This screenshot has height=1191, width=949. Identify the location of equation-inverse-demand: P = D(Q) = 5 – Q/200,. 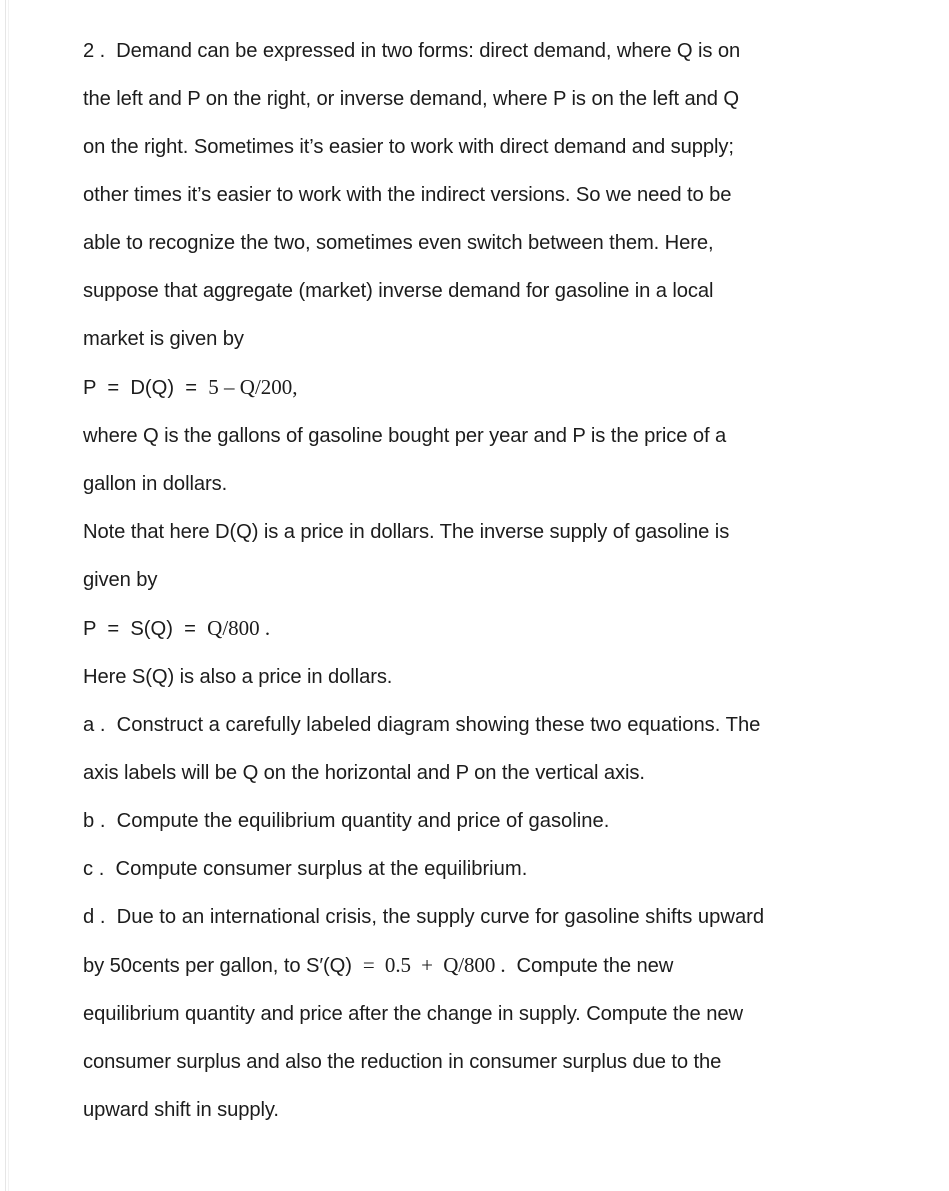
(489, 387).